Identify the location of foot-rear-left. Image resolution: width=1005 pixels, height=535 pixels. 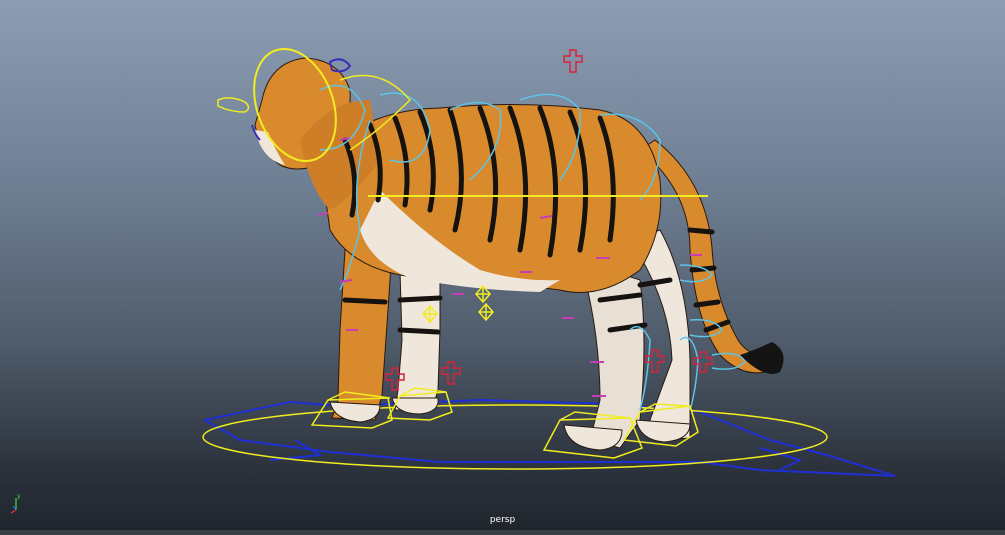
(593, 437).